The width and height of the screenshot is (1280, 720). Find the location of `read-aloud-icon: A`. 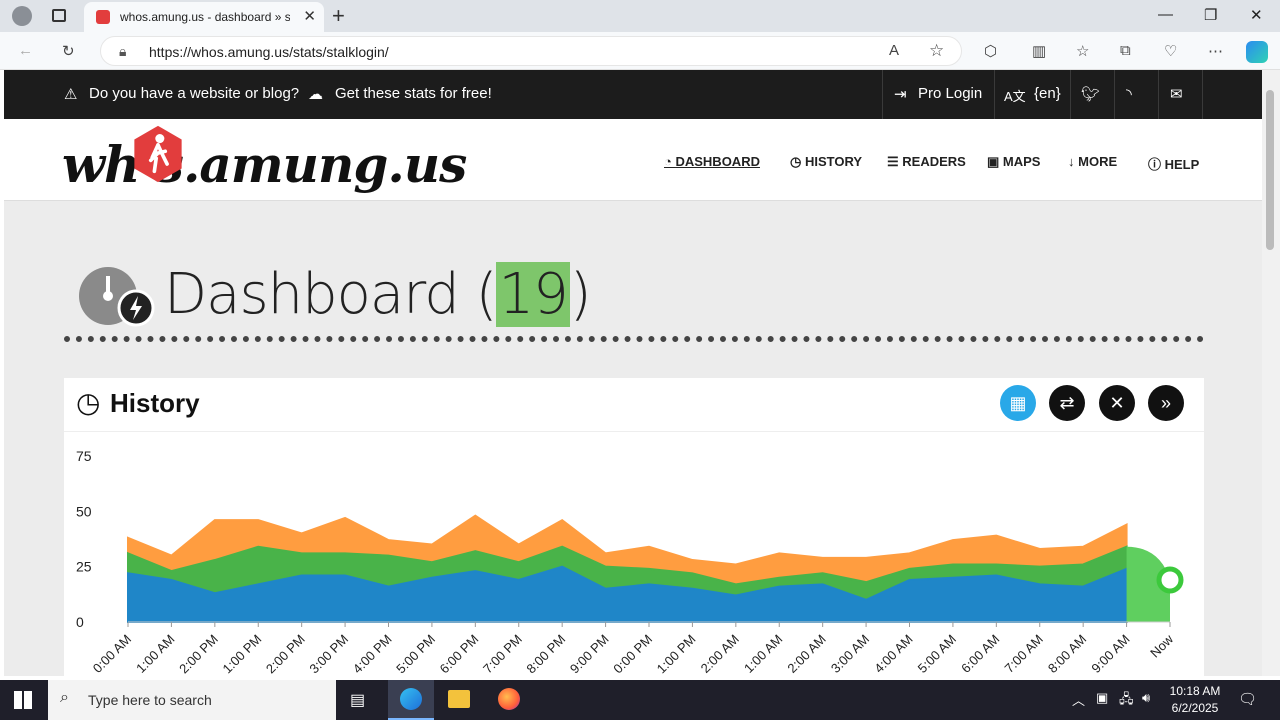

read-aloud-icon: A is located at coordinates (894, 50).